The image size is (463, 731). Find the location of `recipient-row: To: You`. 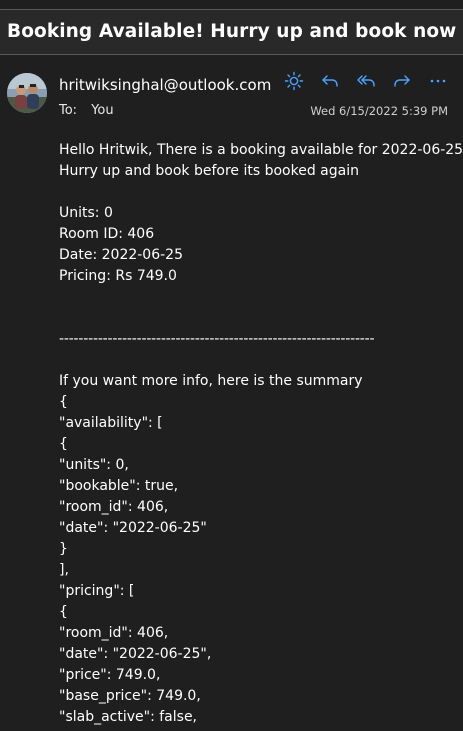

recipient-row: To: You is located at coordinates (86, 110).